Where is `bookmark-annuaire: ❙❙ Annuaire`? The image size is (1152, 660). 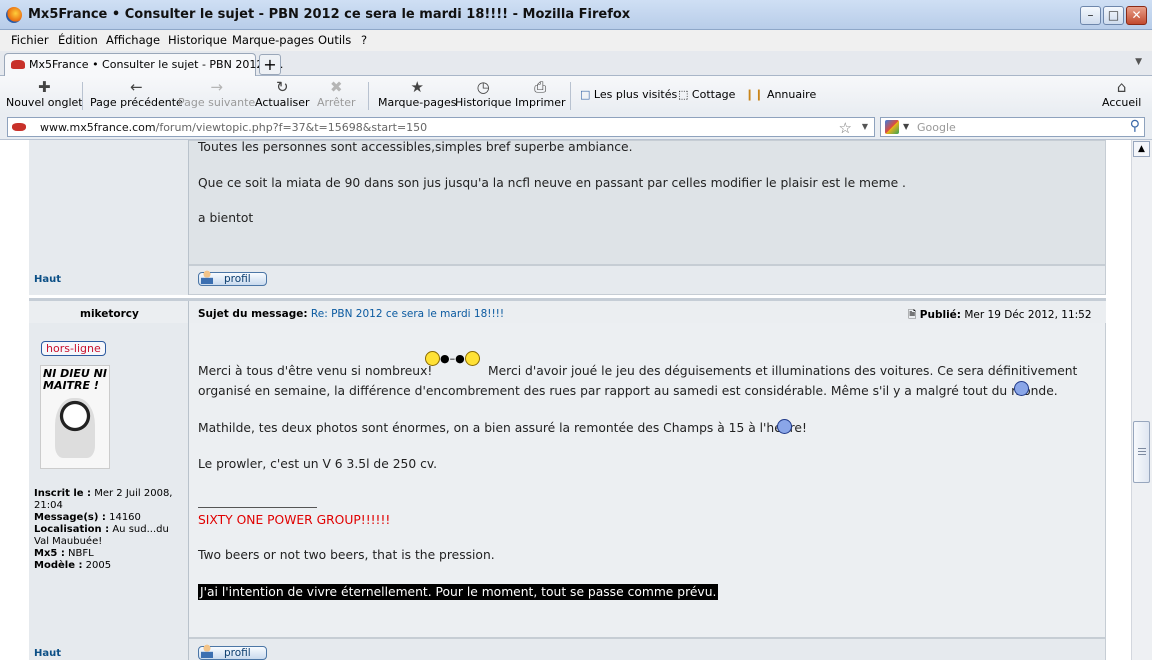 bookmark-annuaire: ❙❙ Annuaire is located at coordinates (780, 94).